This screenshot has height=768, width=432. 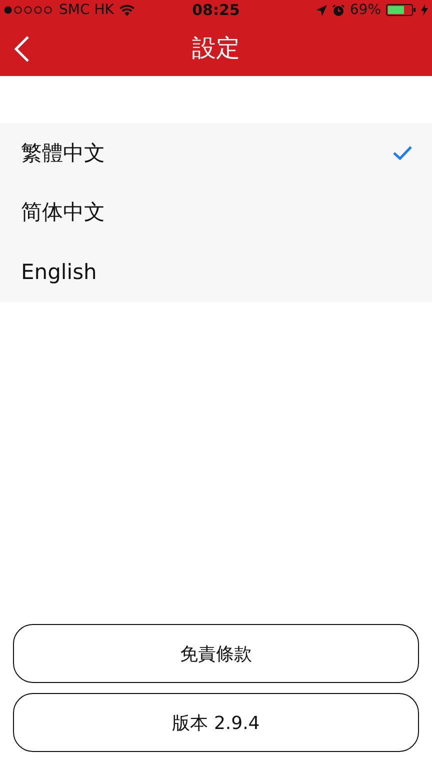 What do you see at coordinates (29, 10) in the screenshot?
I see `signal-icon` at bounding box center [29, 10].